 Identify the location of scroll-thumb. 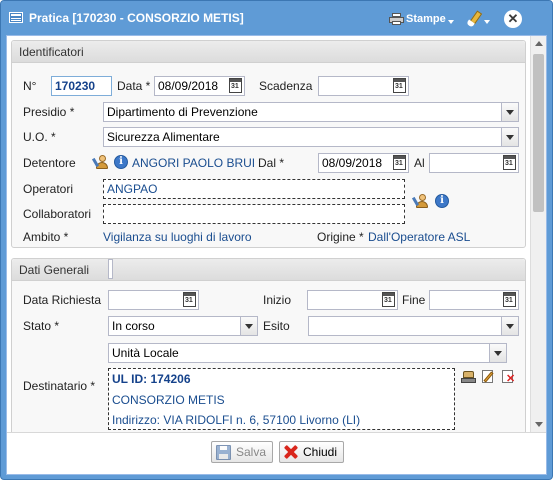
(538, 133).